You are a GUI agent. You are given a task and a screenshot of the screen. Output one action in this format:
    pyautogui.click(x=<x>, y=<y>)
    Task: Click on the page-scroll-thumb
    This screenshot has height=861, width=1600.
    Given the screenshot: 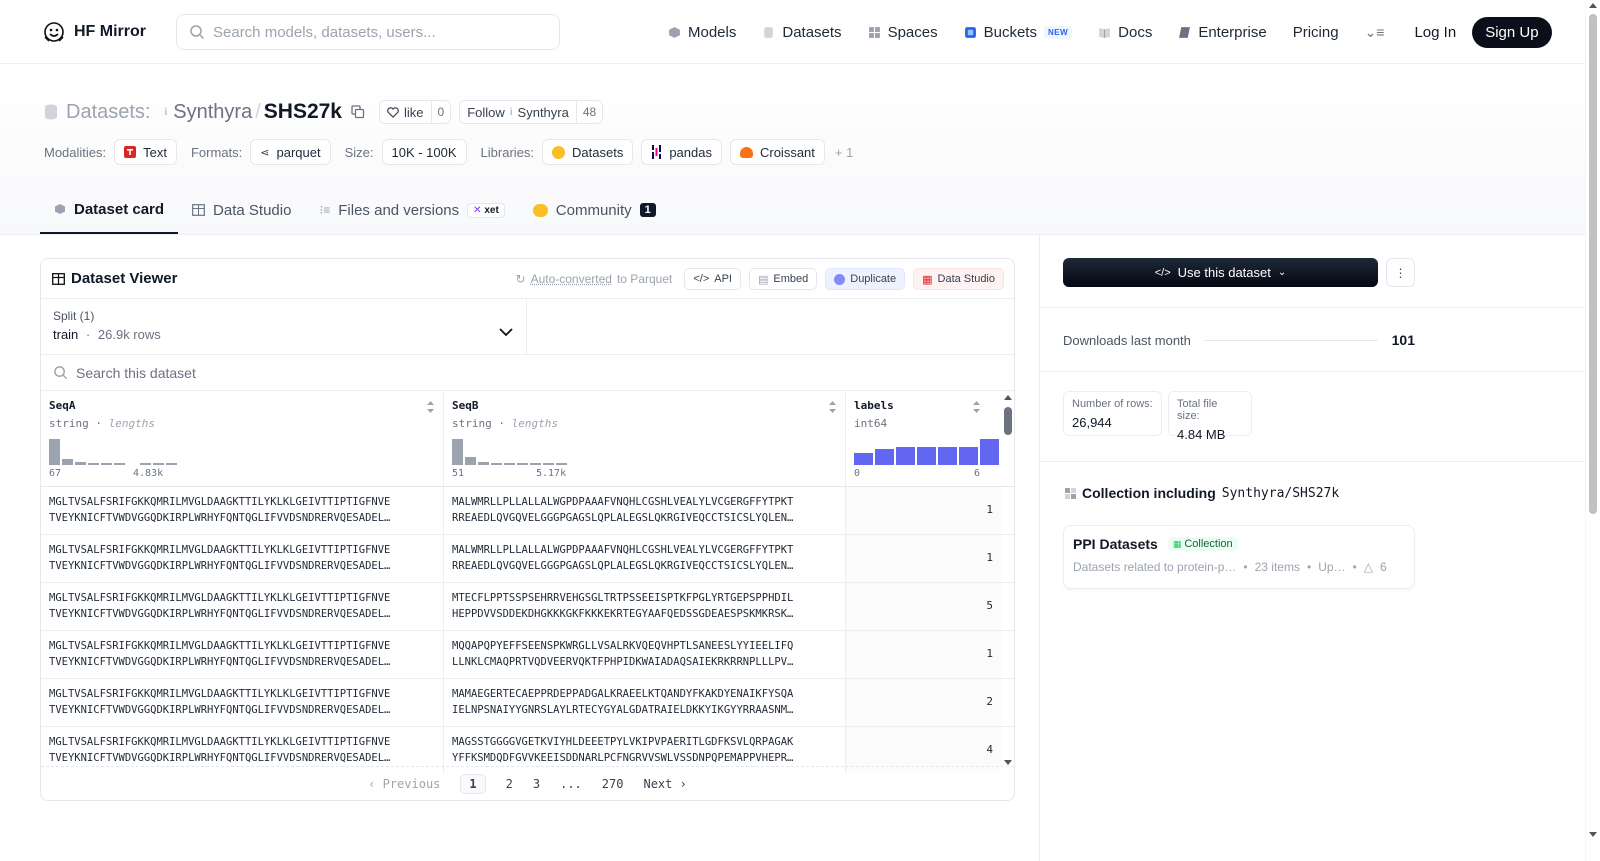 What is the action you would take?
    pyautogui.click(x=1593, y=264)
    